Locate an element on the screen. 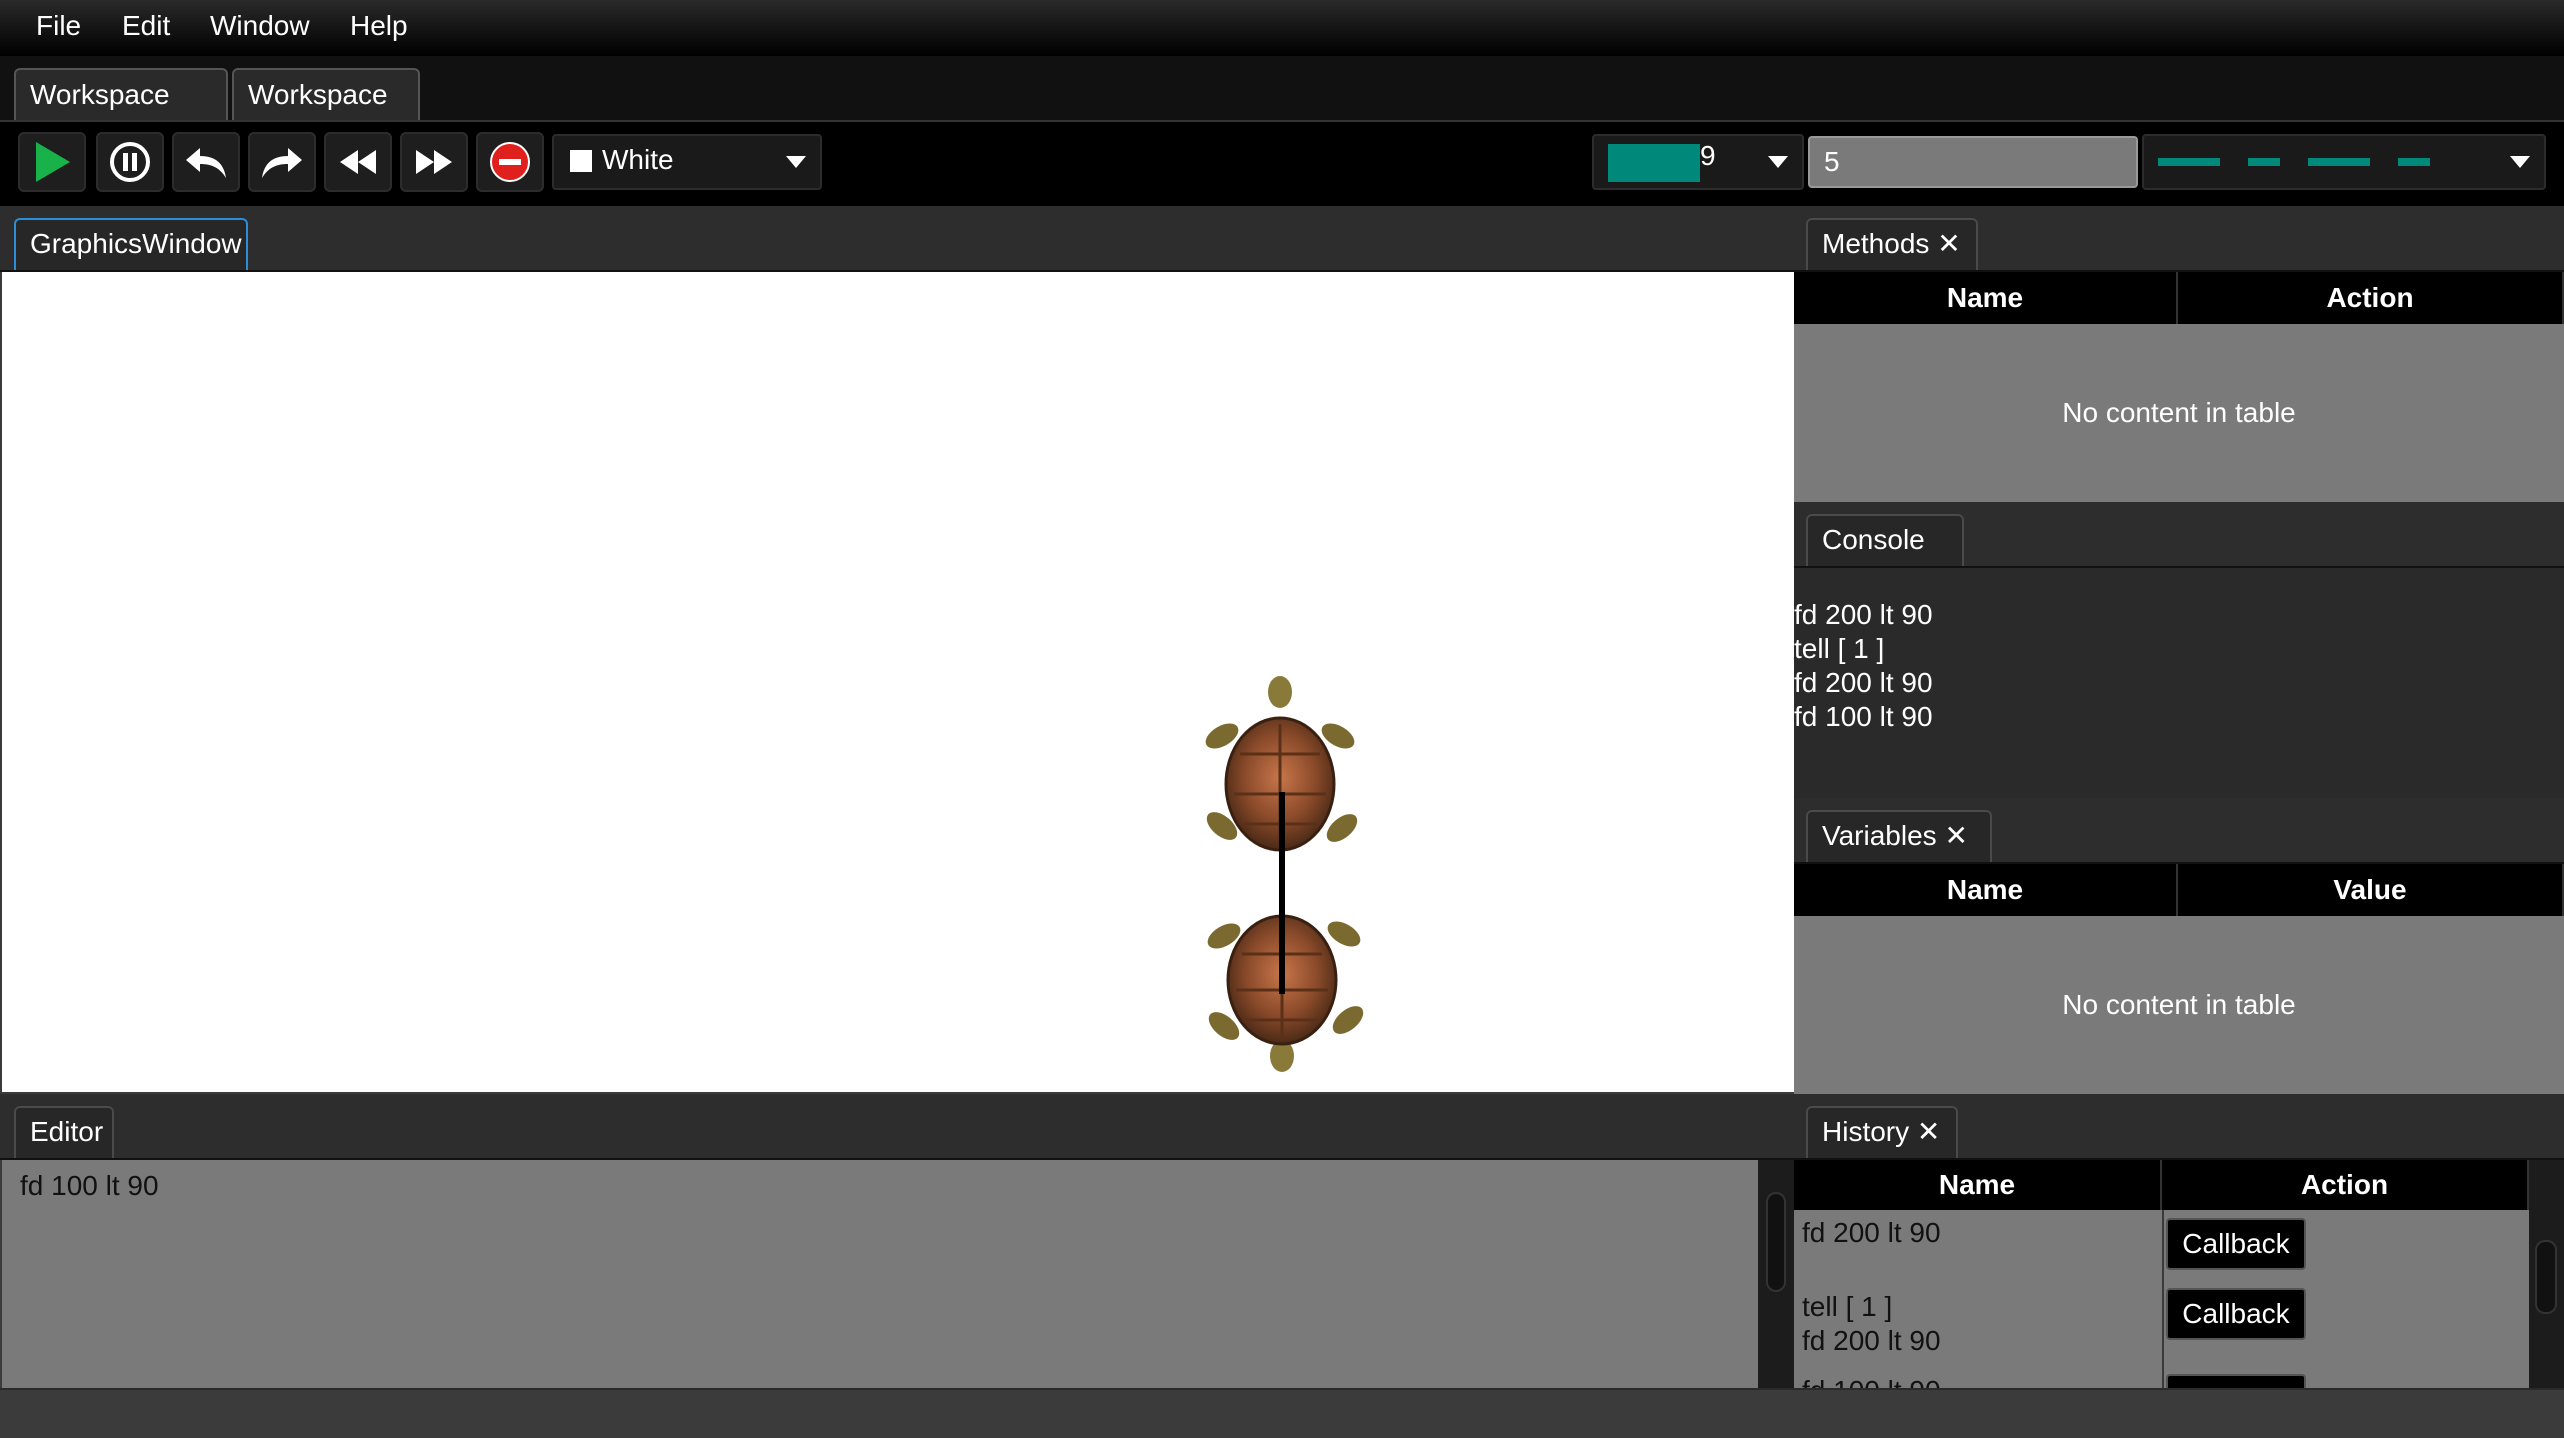  menu-bar: File Edit Window Help is located at coordinates (1282, 28).